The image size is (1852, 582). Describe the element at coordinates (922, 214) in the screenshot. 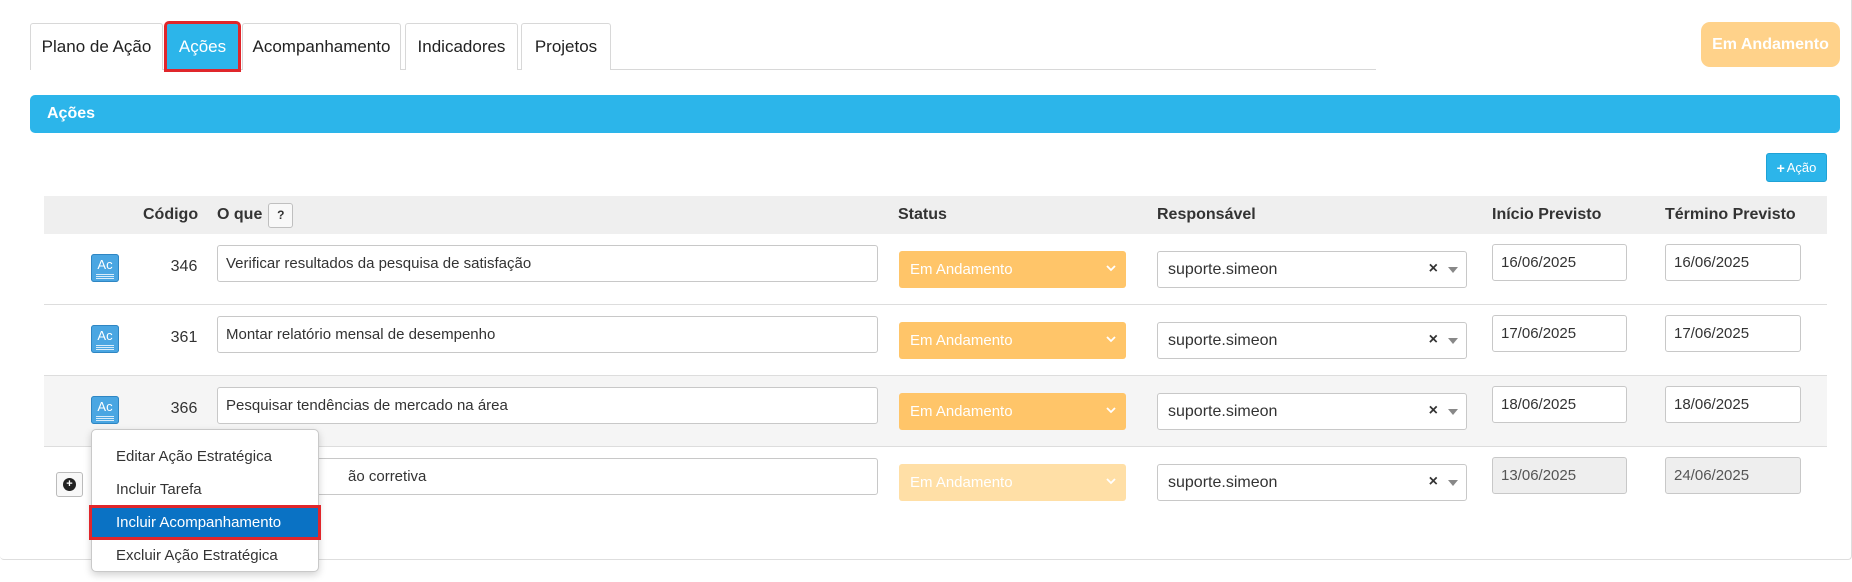

I see `header-status: Status` at that location.